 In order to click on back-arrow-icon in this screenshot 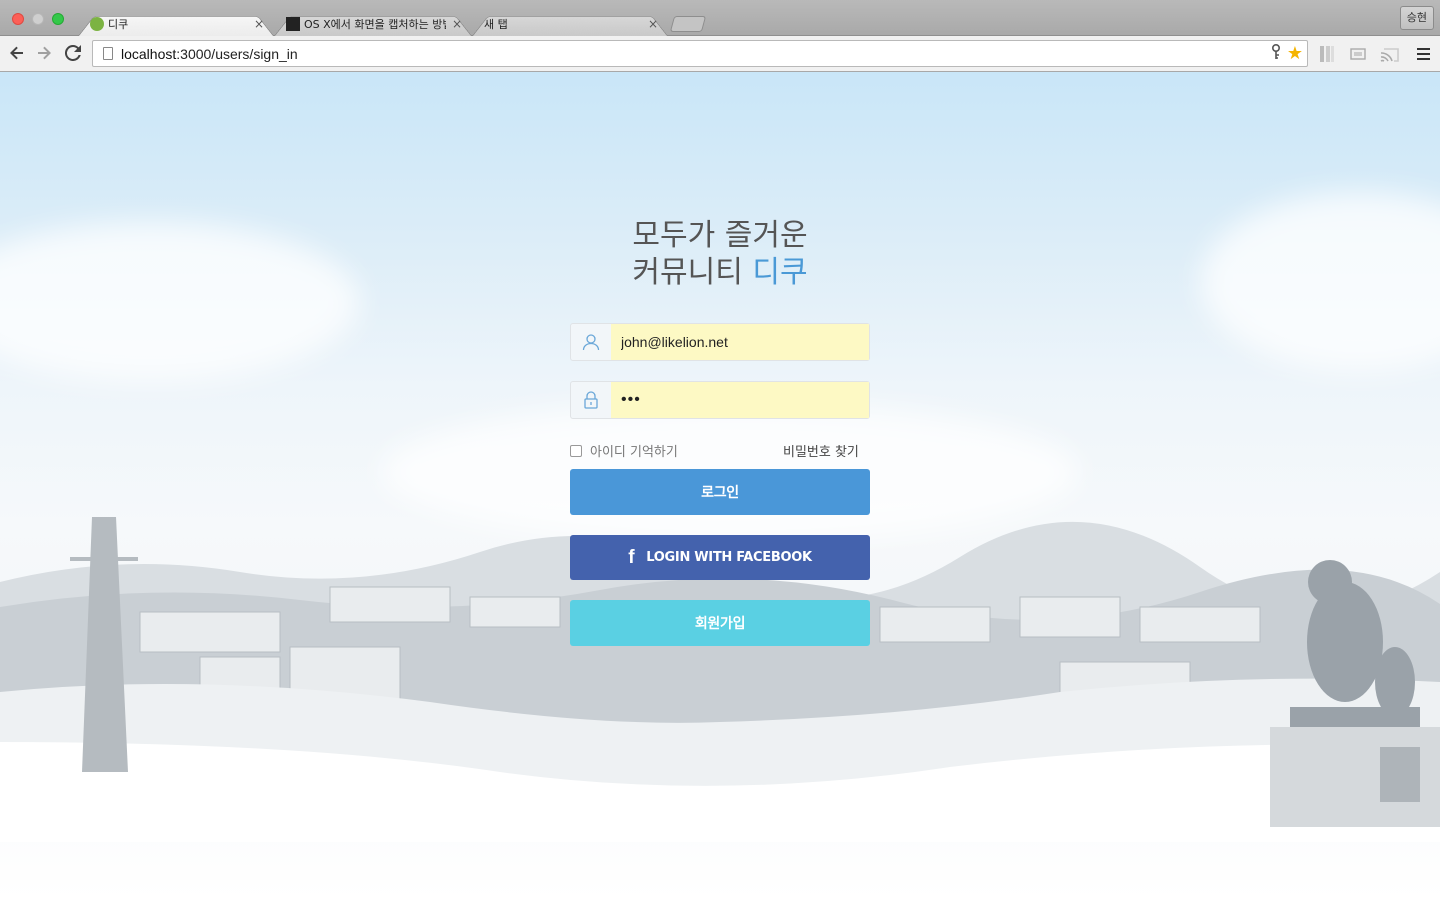, I will do `click(17, 53)`.